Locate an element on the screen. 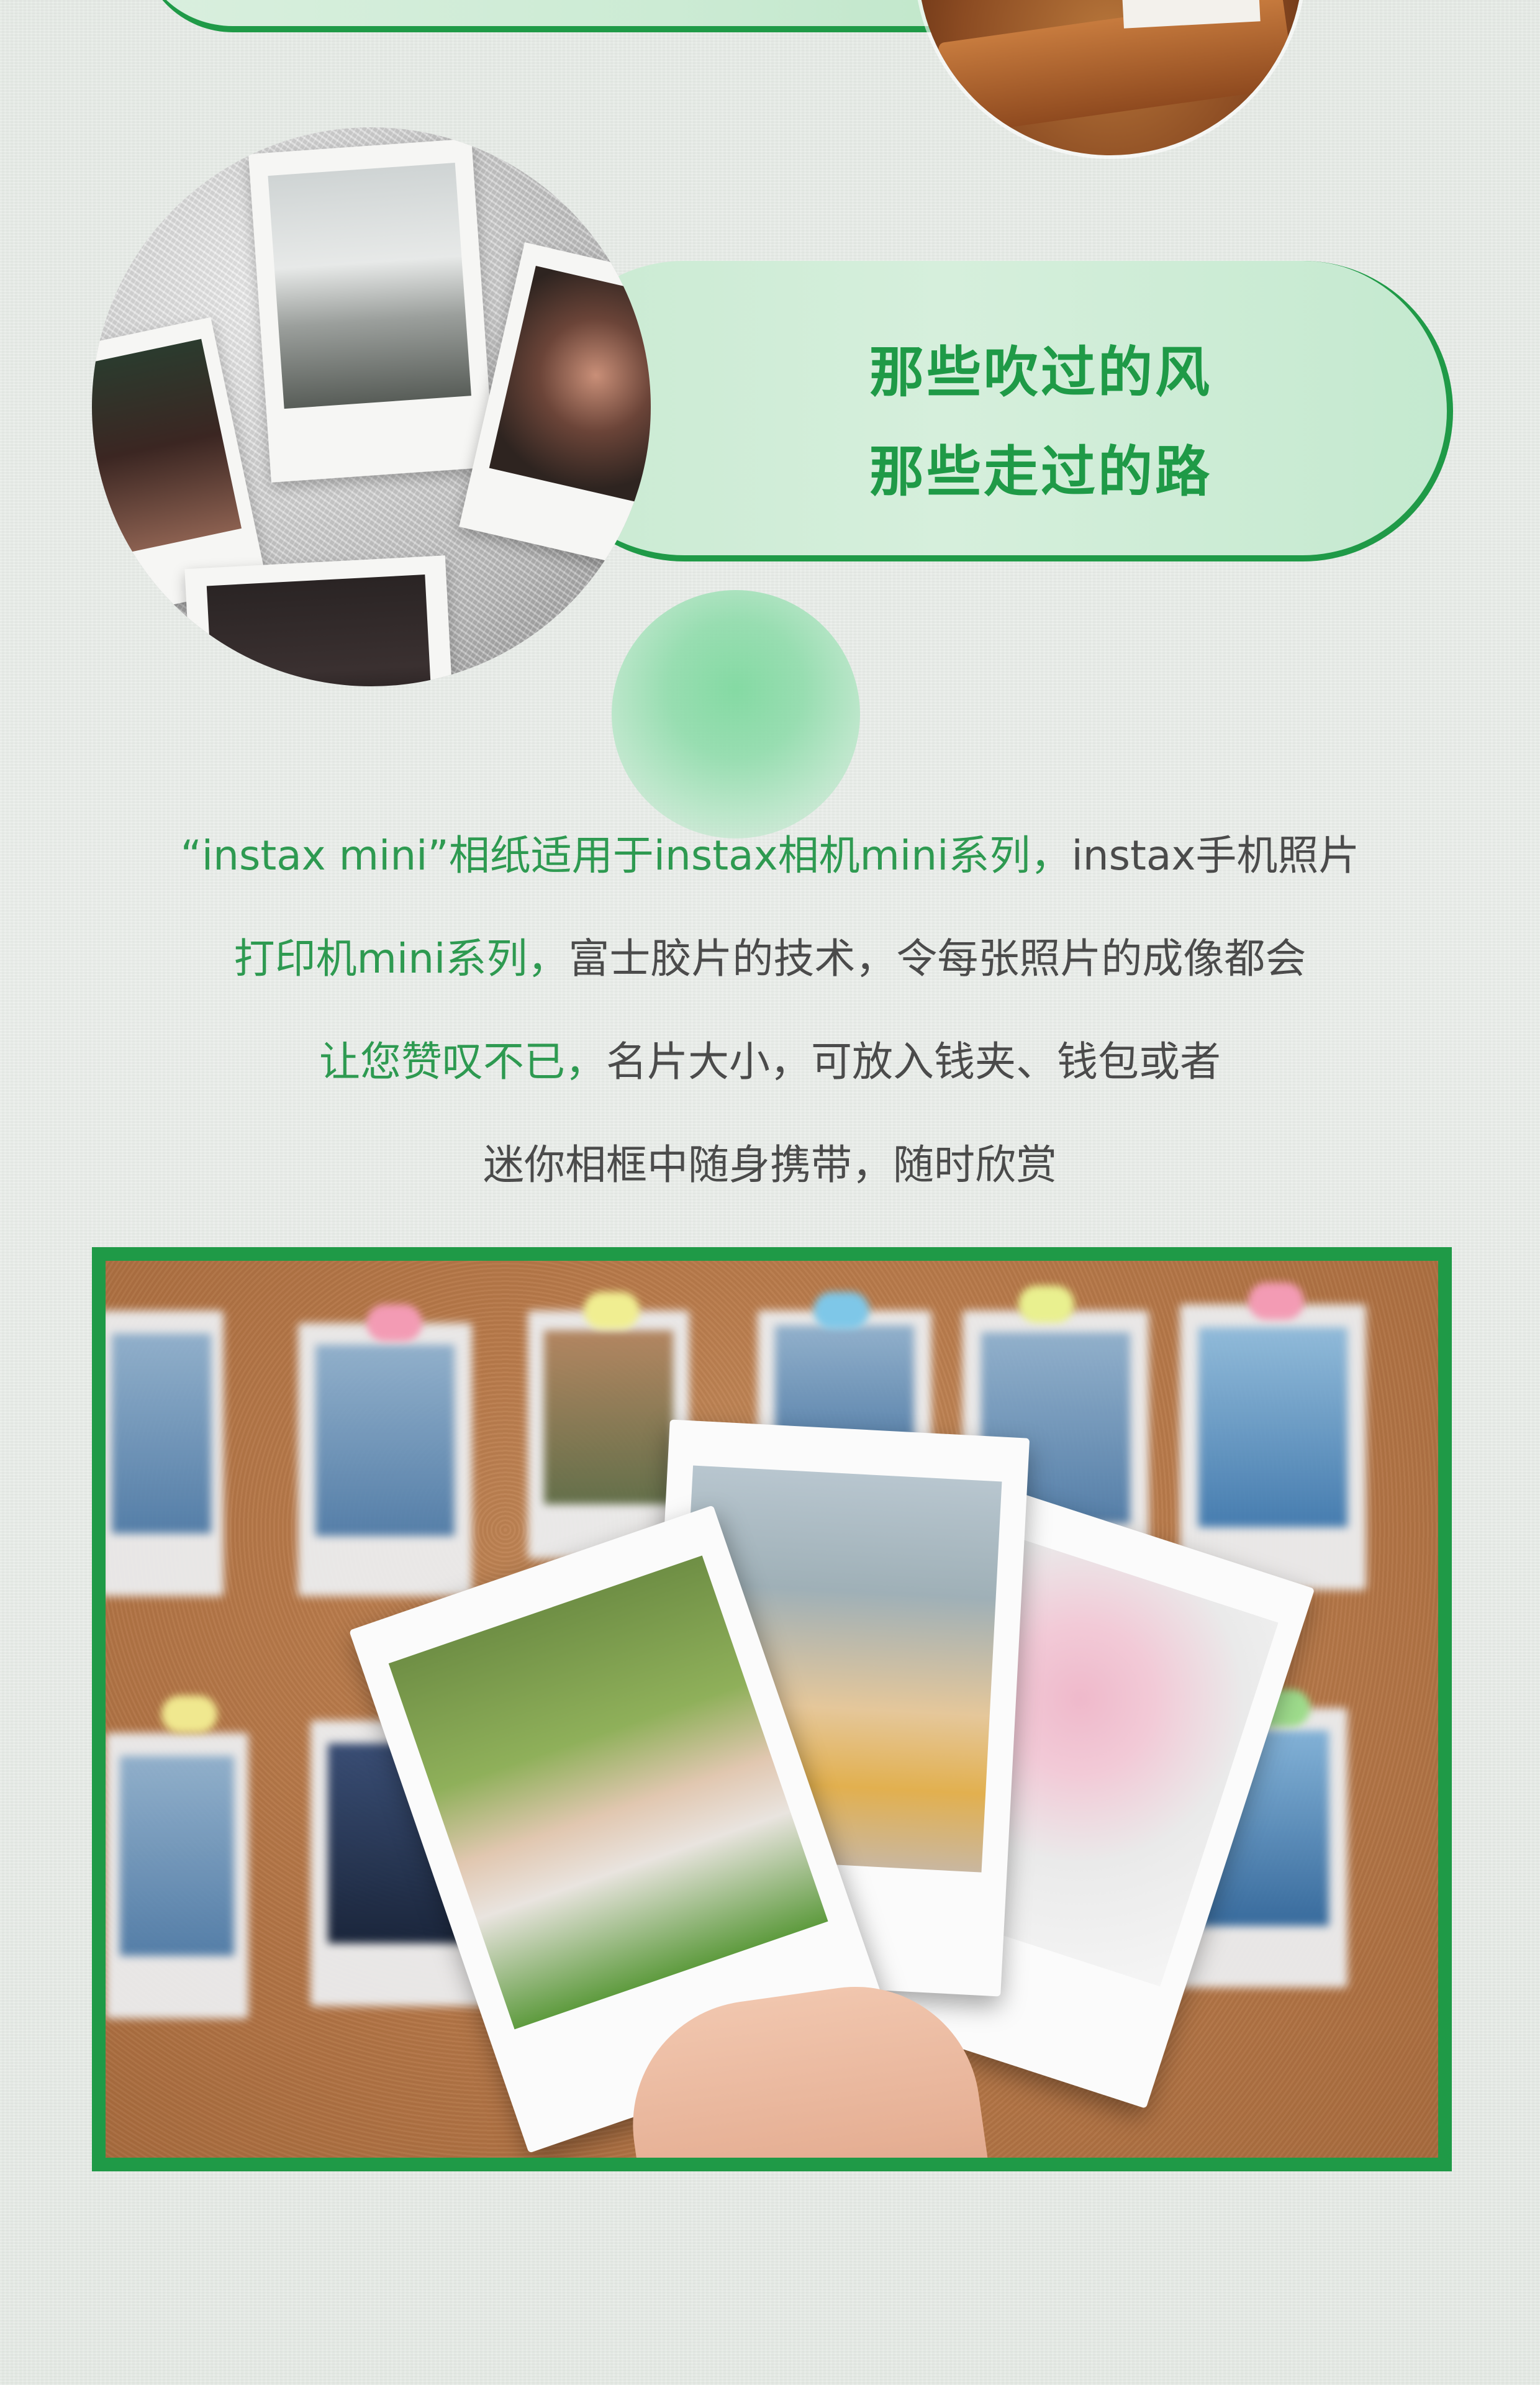 This screenshot has height=2385, width=1540. slogan-line-2: 那些走过的路 is located at coordinates (1041, 472).